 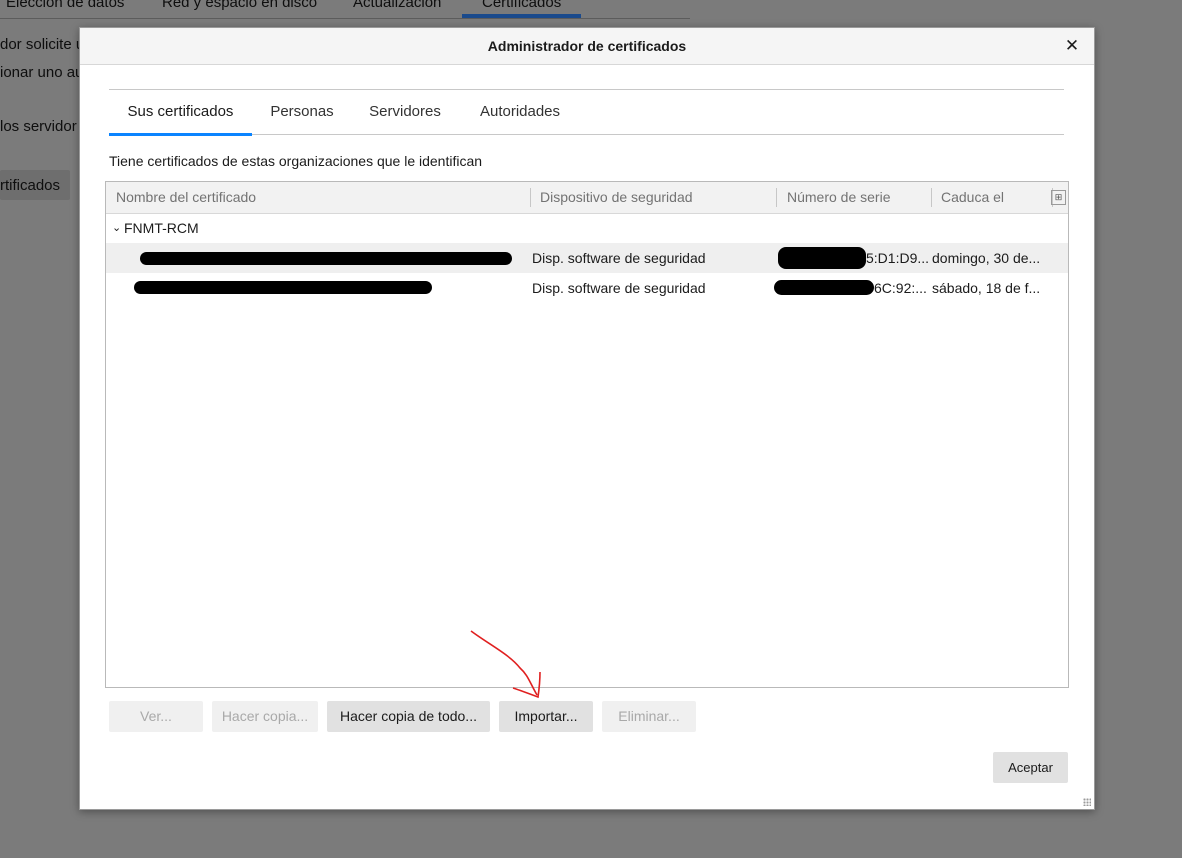 I want to click on column-header-expires: Caduca el, so click(x=972, y=197).